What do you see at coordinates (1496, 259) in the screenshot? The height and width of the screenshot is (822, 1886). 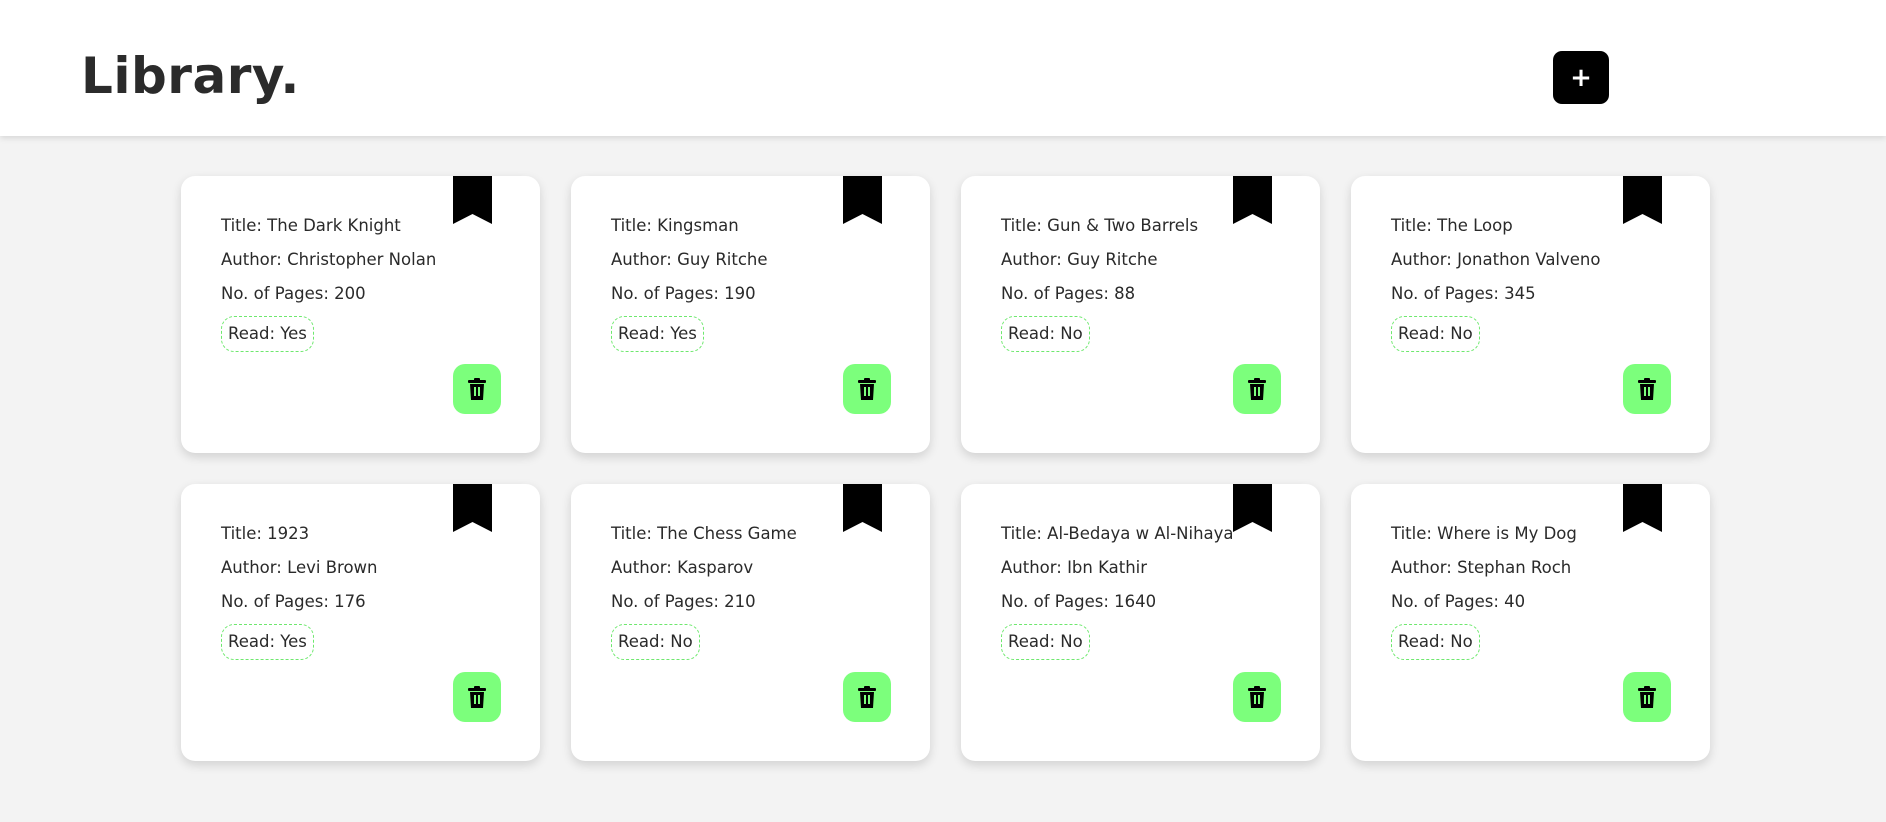 I see `book-author: Author: Jonathon Valveno` at bounding box center [1496, 259].